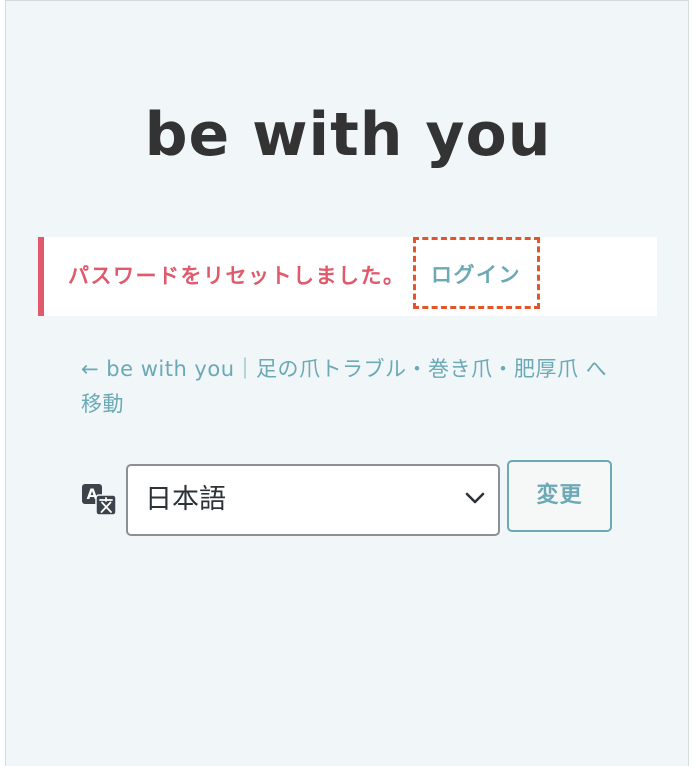  What do you see at coordinates (237, 276) in the screenshot?
I see `notice-message: パスワードをリセットしました。` at bounding box center [237, 276].